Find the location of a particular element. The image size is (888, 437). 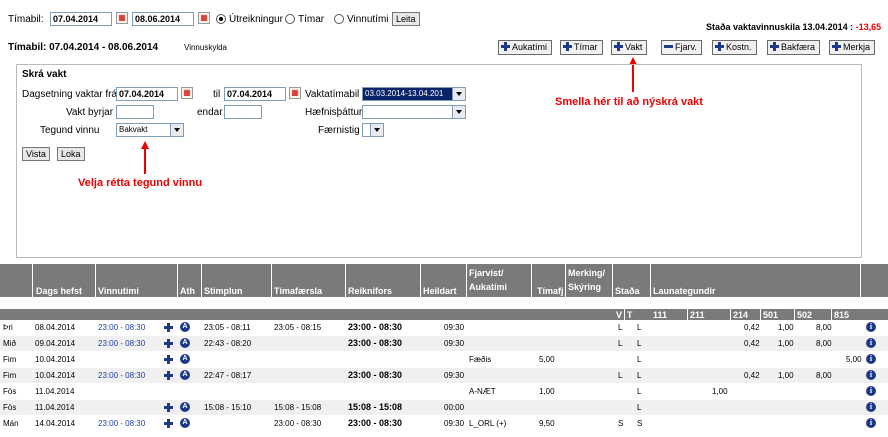

col-punch: Stimplun is located at coordinates (223, 291).